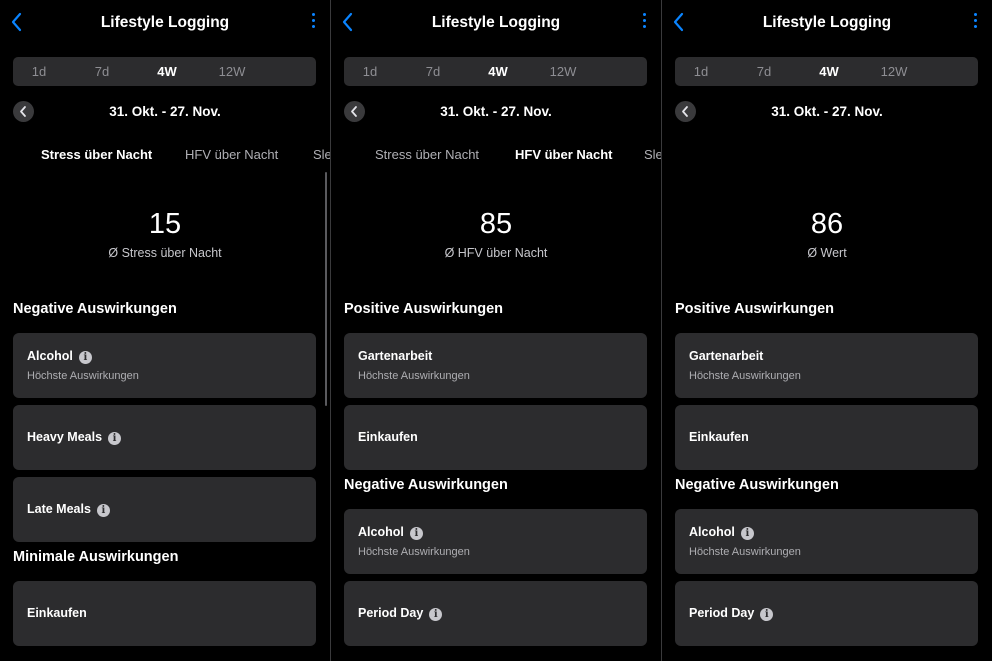 This screenshot has width=992, height=661. I want to click on section-title: Minimale Auswirkungen, so click(96, 557).